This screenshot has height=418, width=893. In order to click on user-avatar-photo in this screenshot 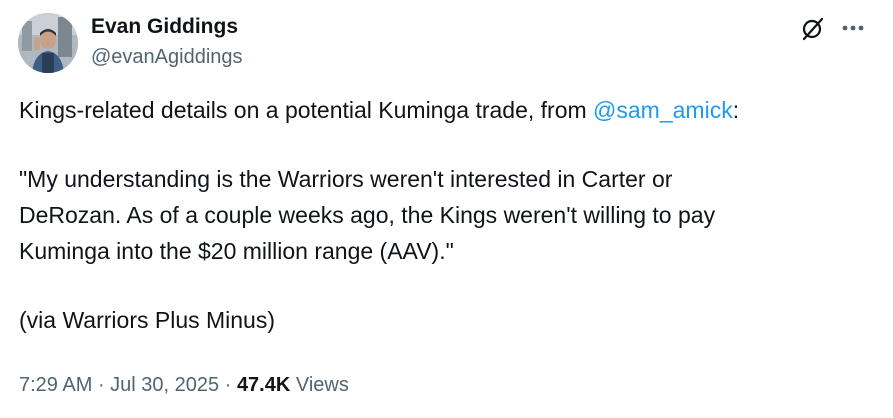, I will do `click(48, 43)`.